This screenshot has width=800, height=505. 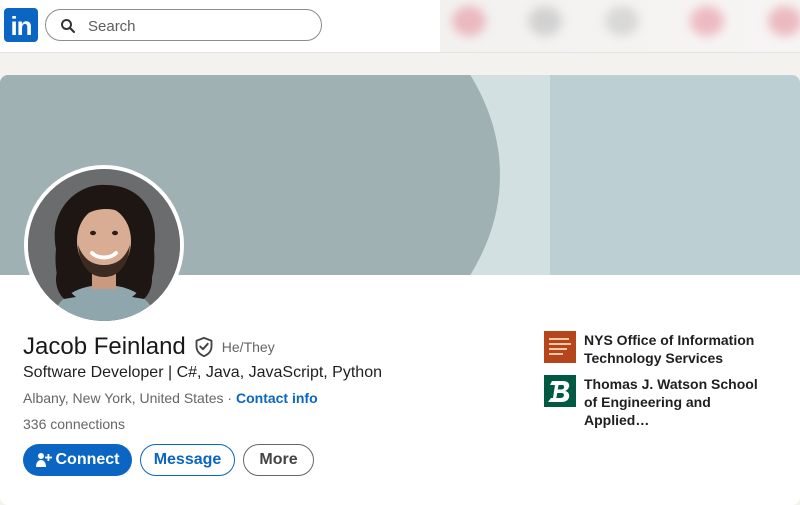 I want to click on contact-info-link: Contact info, so click(x=277, y=398).